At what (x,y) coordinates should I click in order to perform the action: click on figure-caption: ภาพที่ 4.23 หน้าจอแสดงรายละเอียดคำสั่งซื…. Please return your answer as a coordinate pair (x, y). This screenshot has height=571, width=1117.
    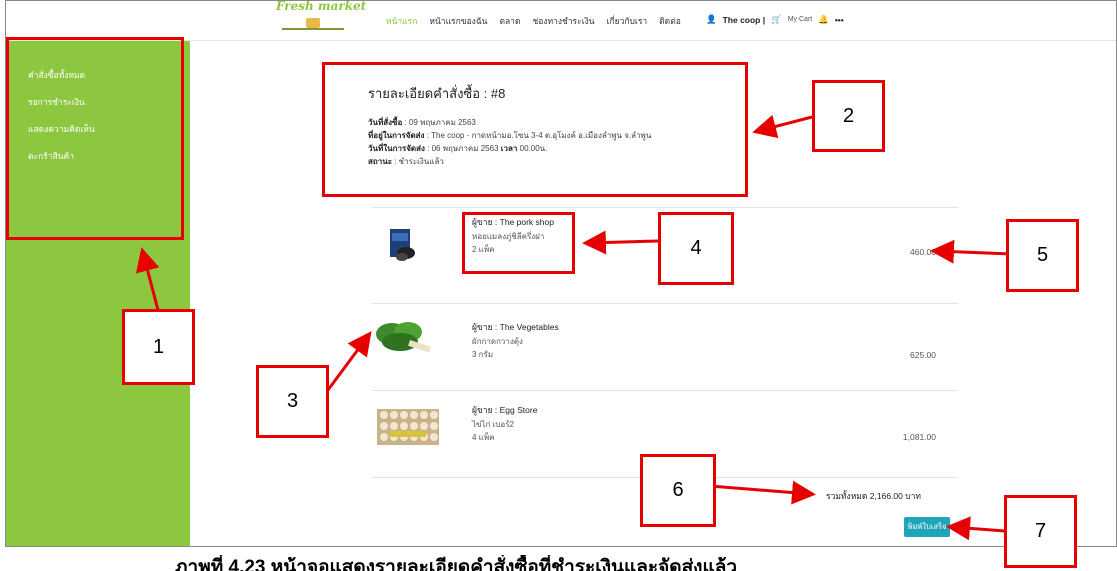
    Looking at the image, I should click on (456, 564).